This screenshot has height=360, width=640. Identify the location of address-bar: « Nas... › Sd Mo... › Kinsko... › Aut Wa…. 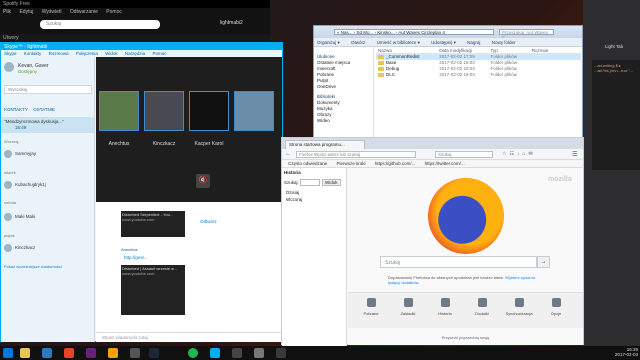
(414, 32).